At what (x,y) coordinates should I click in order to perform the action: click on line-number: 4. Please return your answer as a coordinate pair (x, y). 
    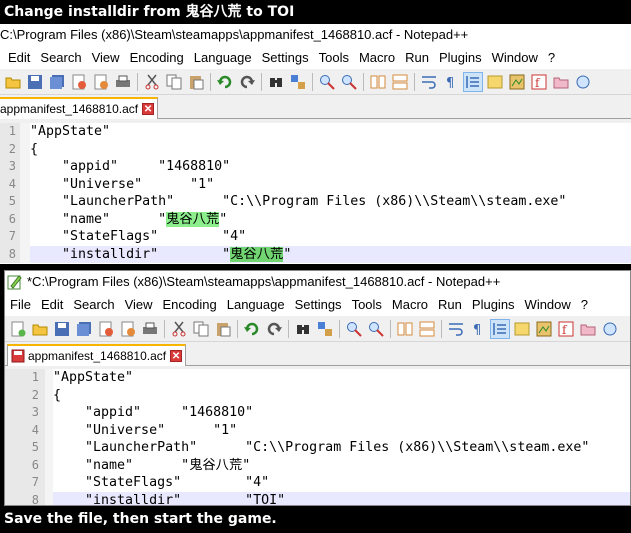
    Looking at the image, I should click on (10, 184).